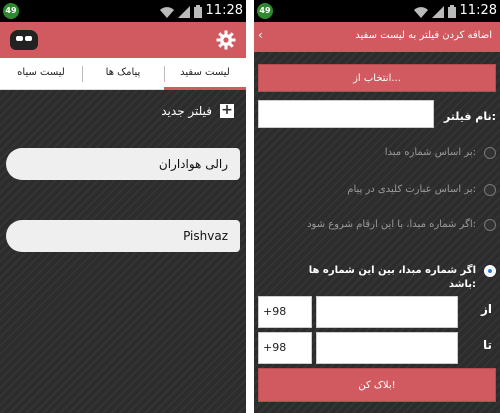  I want to click on tab-bar: لیست سیاه پیامک ها لیست سفید, so click(123, 74).